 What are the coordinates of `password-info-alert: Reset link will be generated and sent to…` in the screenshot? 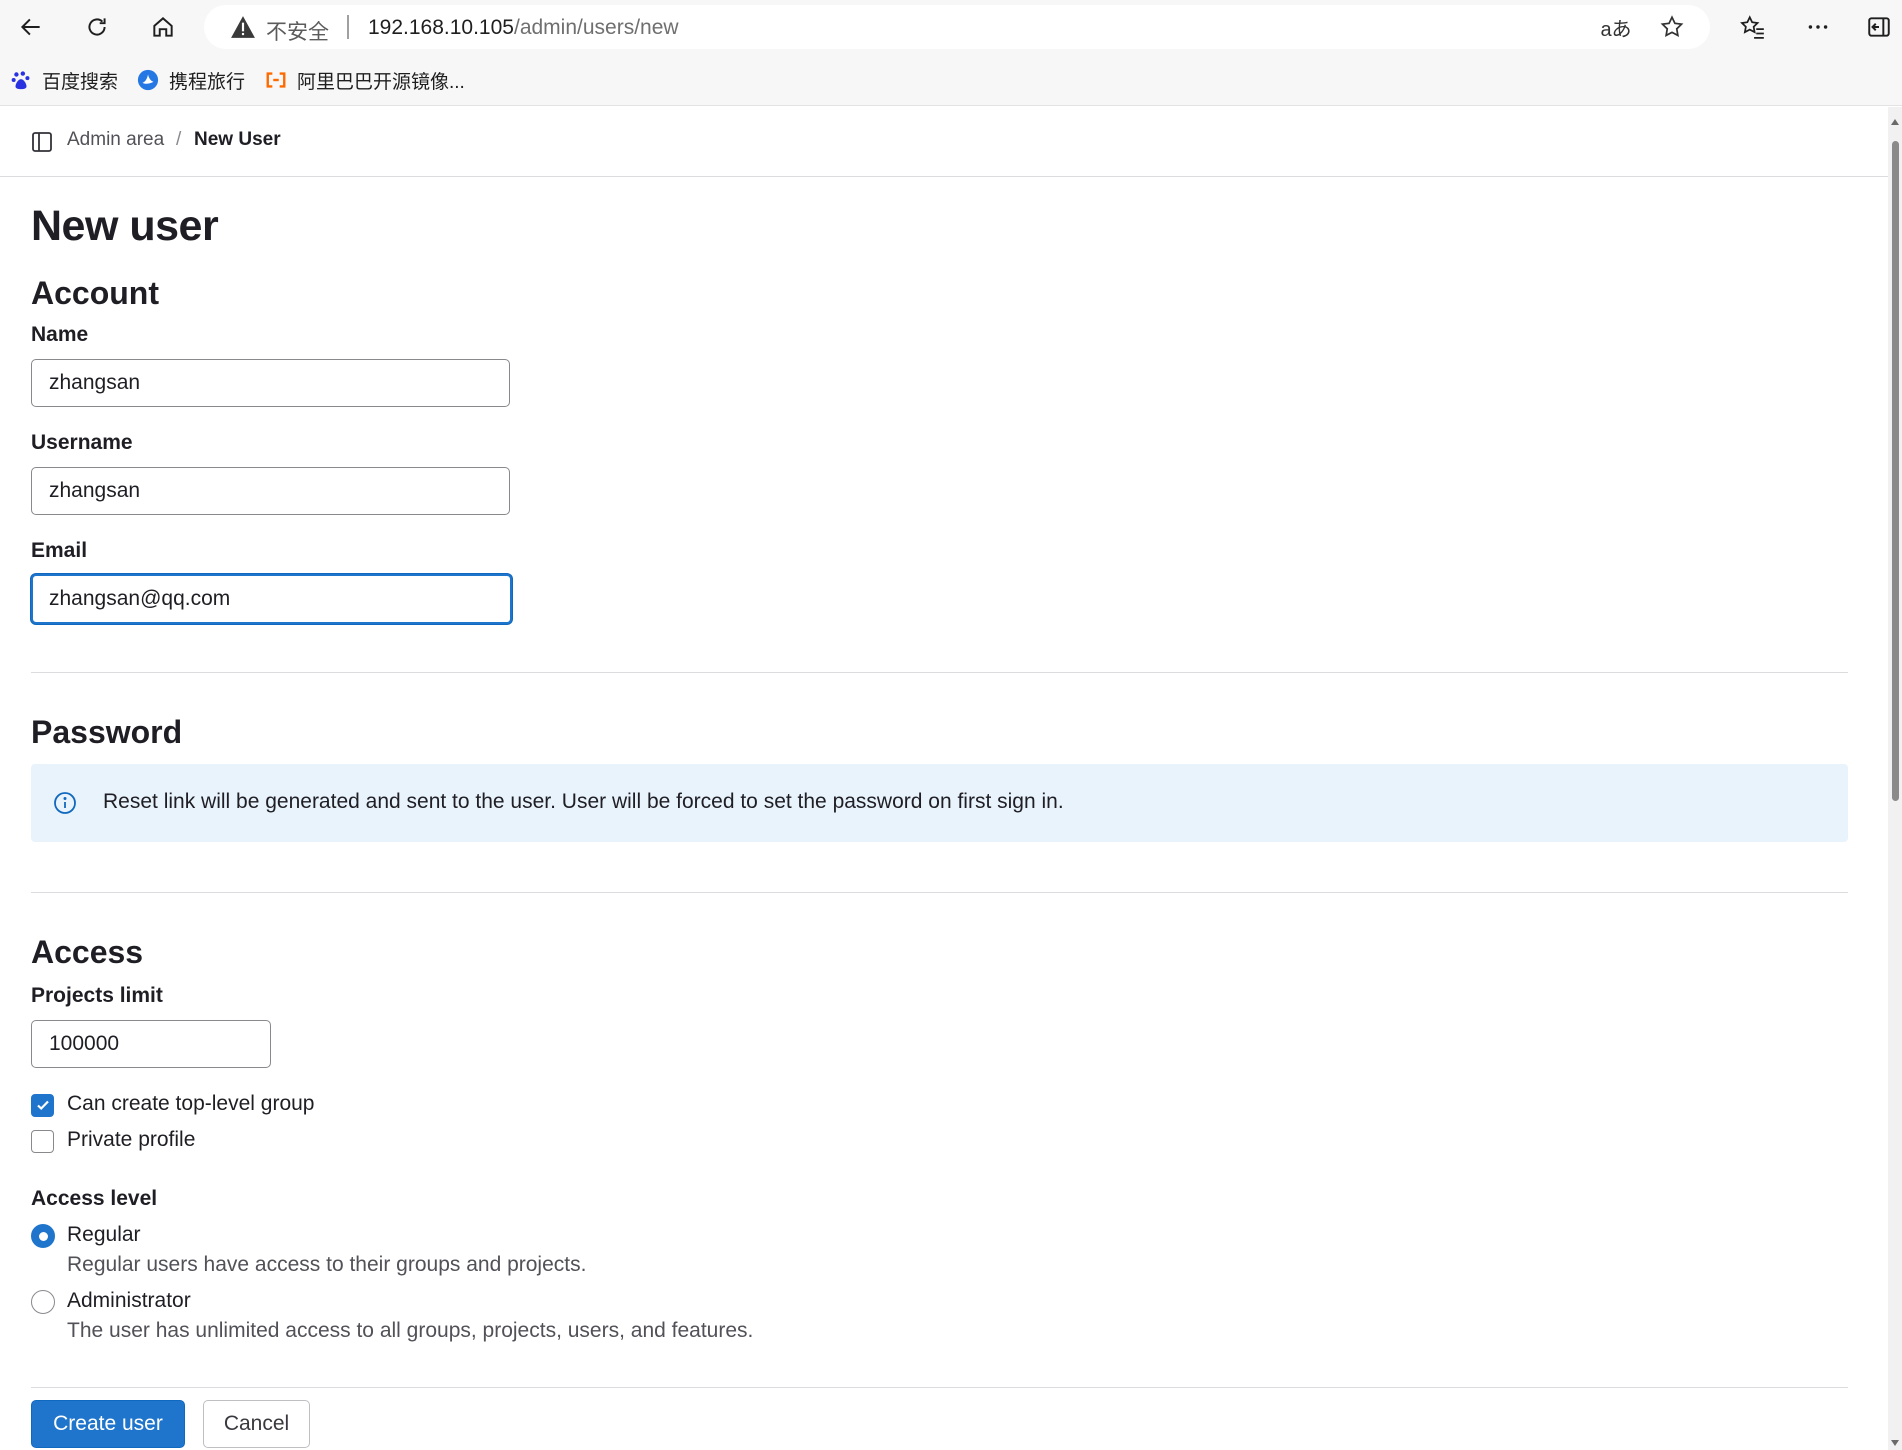 It's located at (939, 803).